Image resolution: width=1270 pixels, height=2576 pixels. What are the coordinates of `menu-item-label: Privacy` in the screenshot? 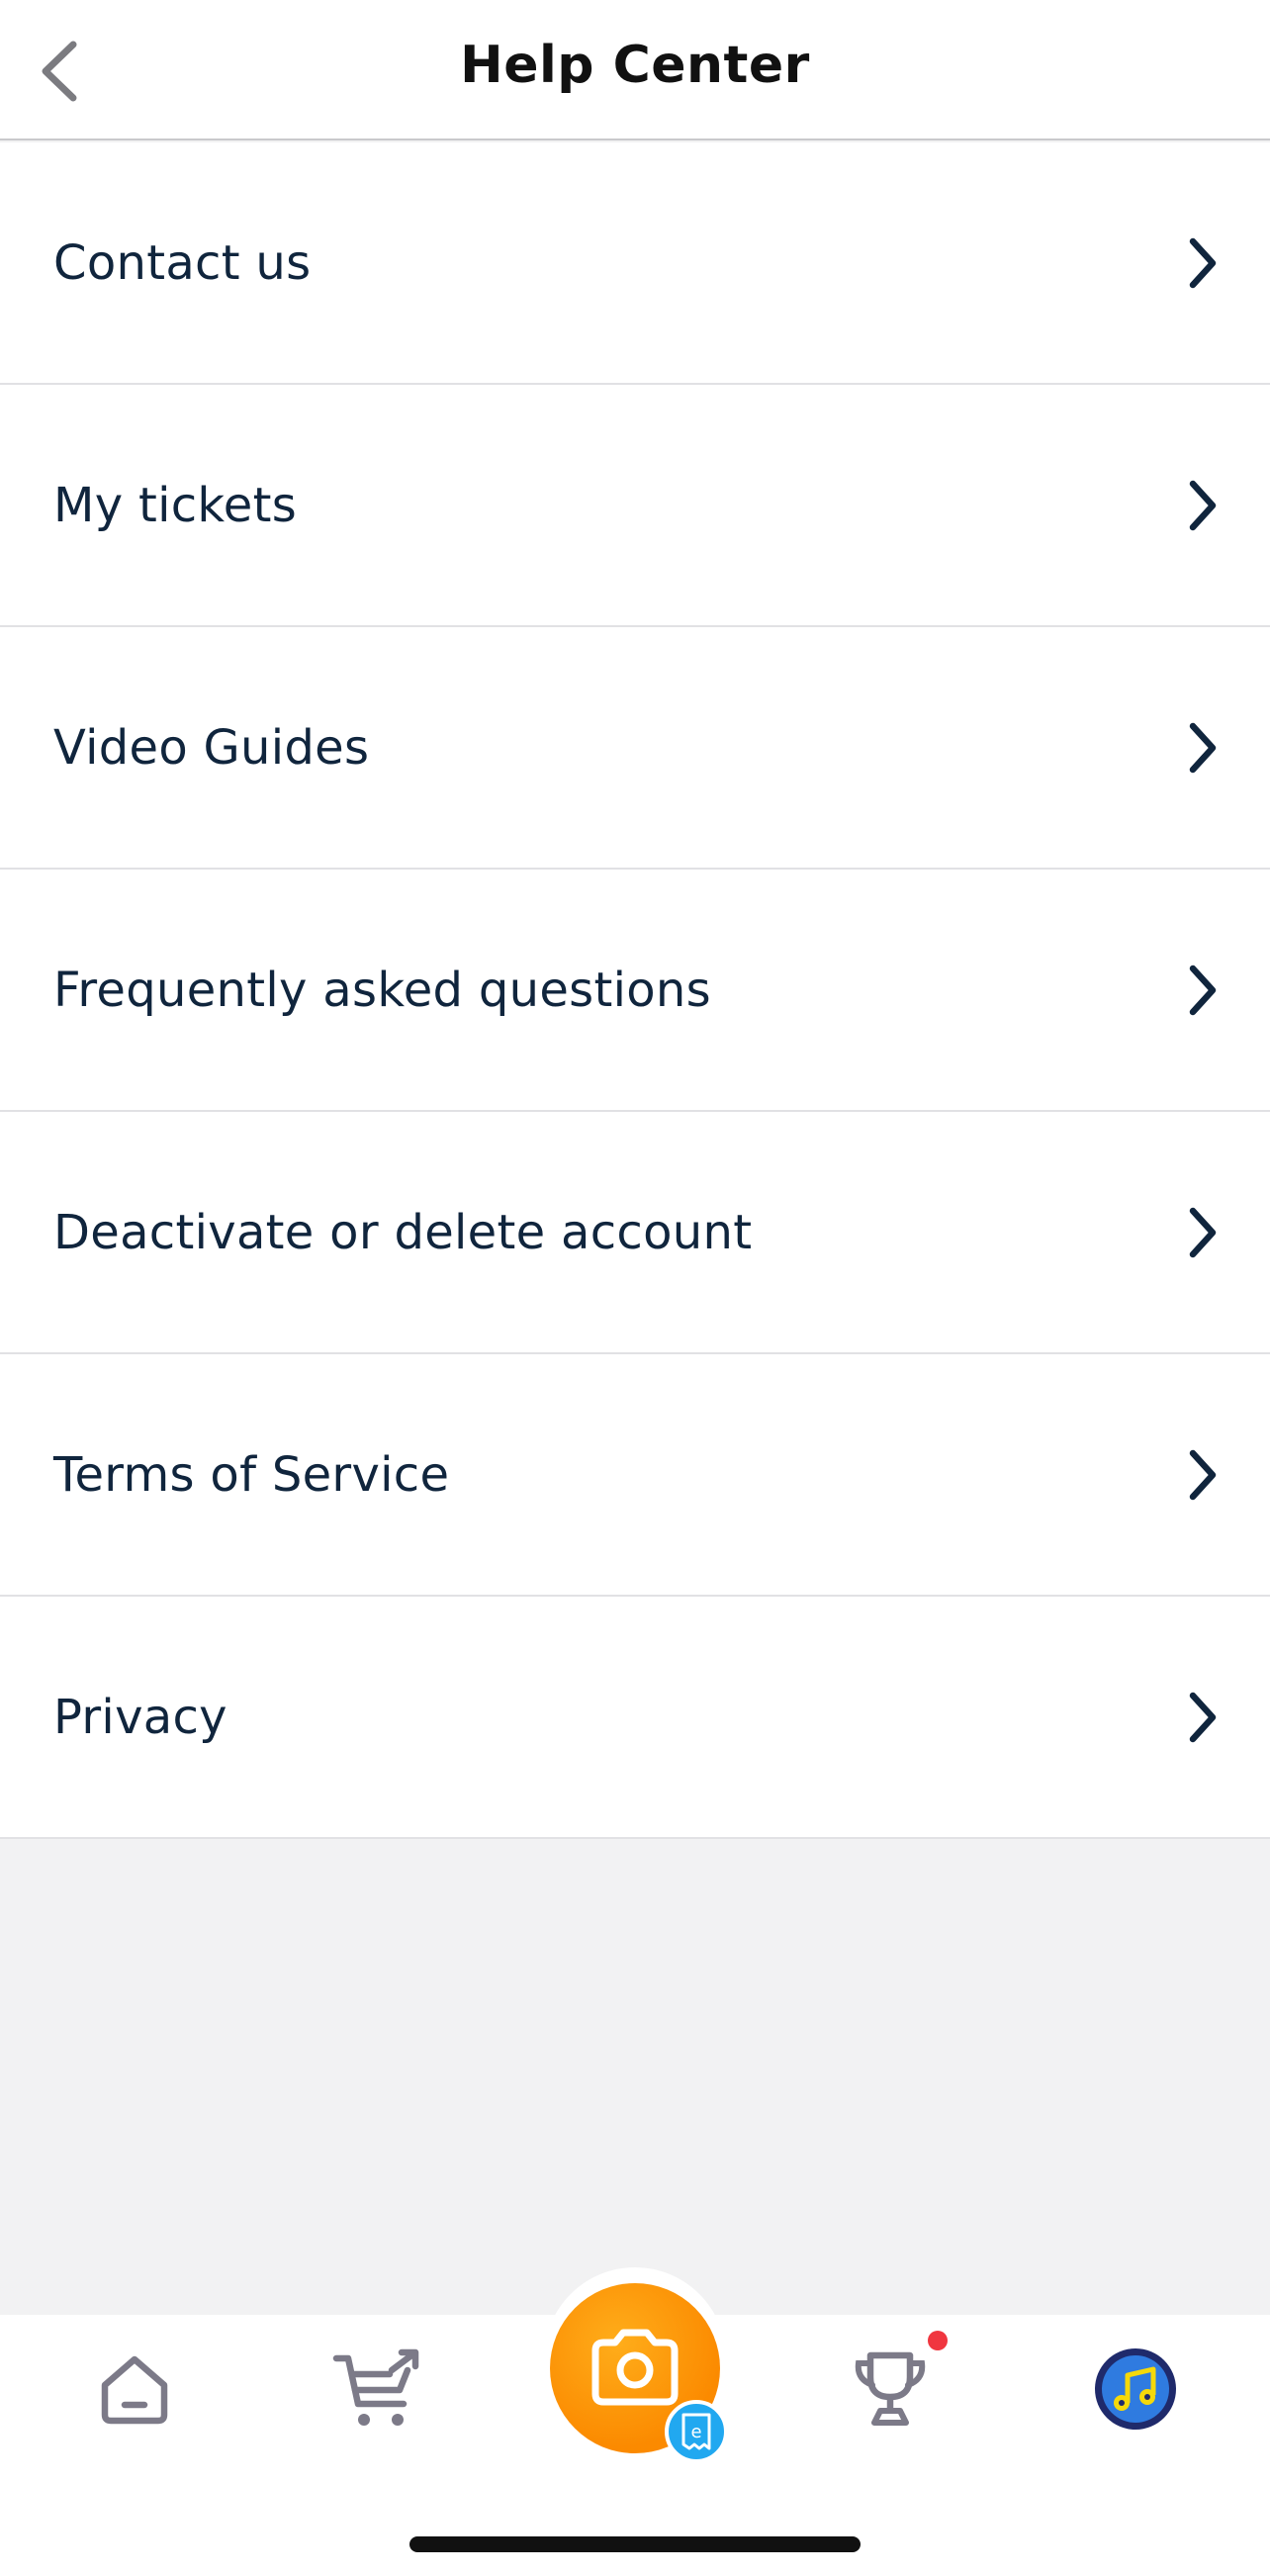 It's located at (140, 1717).